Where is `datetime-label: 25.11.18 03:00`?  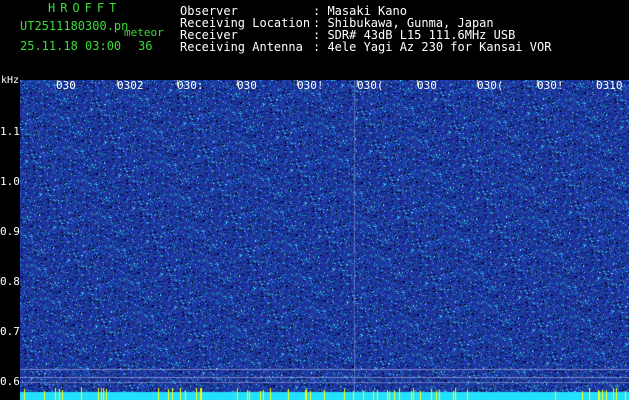
datetime-label: 25.11.18 03:00 is located at coordinates (71, 46).